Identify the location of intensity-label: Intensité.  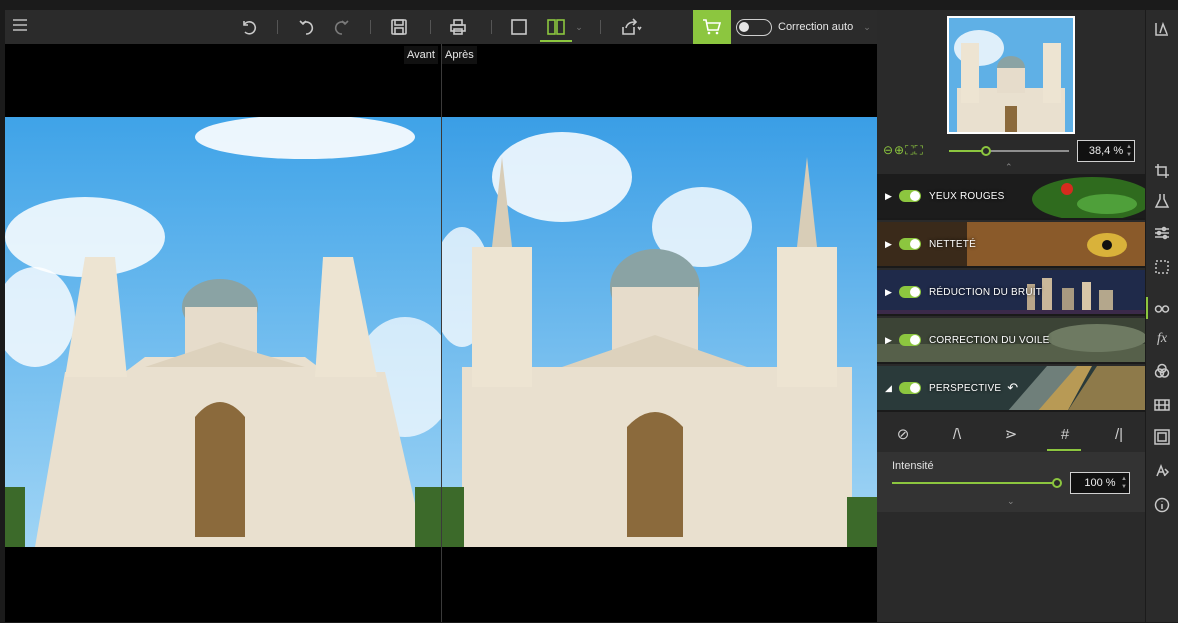
(913, 466).